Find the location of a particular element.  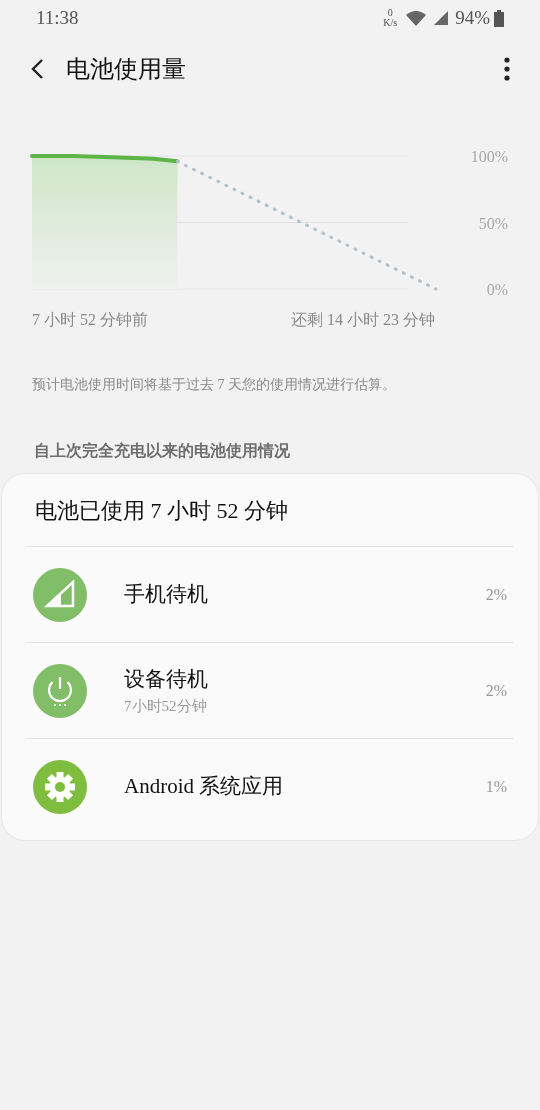

speed-value: 0 is located at coordinates (390, 13).